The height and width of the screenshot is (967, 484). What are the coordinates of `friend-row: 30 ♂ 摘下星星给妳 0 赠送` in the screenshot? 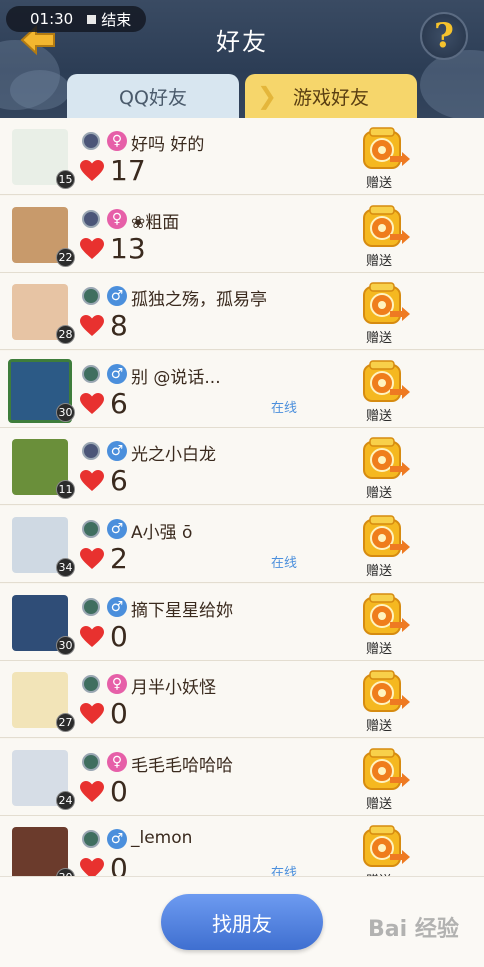 It's located at (242, 622).